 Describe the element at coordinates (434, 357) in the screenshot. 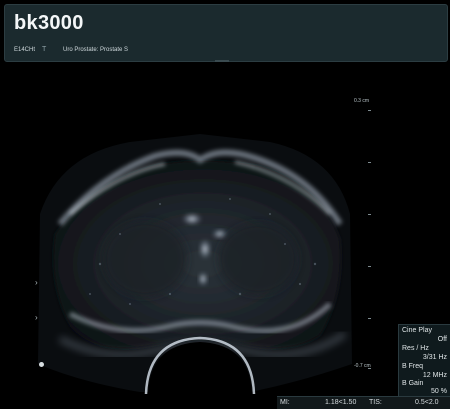

I see `res-value: 3/31 Hz` at that location.